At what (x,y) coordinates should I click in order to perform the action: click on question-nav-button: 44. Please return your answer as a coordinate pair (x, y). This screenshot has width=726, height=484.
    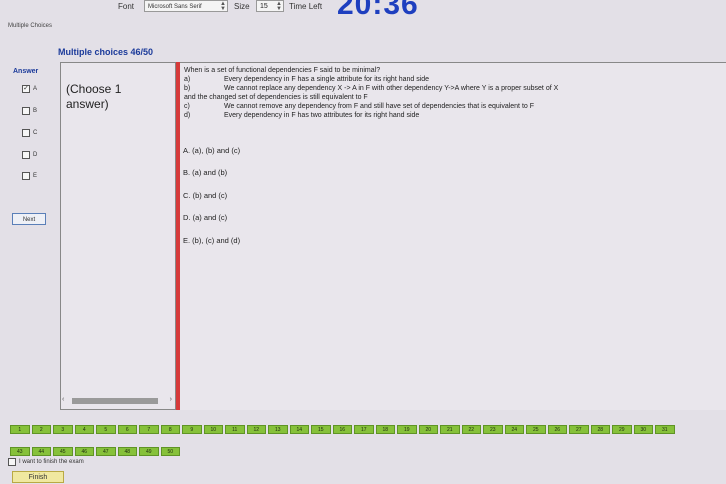
    Looking at the image, I should click on (41, 451).